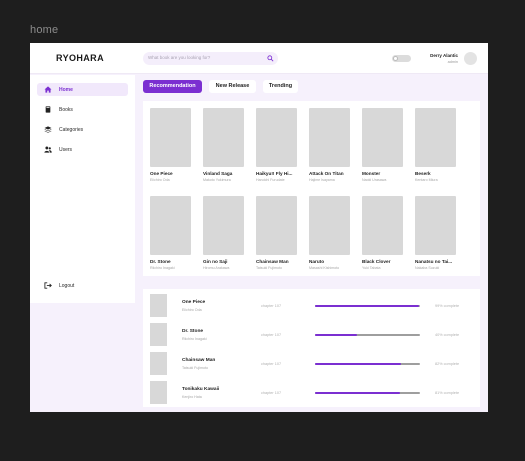  Describe the element at coordinates (447, 363) in the screenshot. I see `progress-label: 82% complete` at that location.